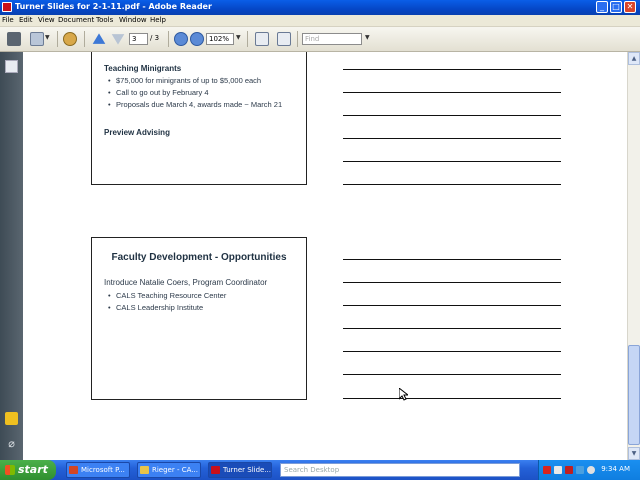 This screenshot has width=640, height=480. I want to click on zoom-in-icon, so click(197, 39).